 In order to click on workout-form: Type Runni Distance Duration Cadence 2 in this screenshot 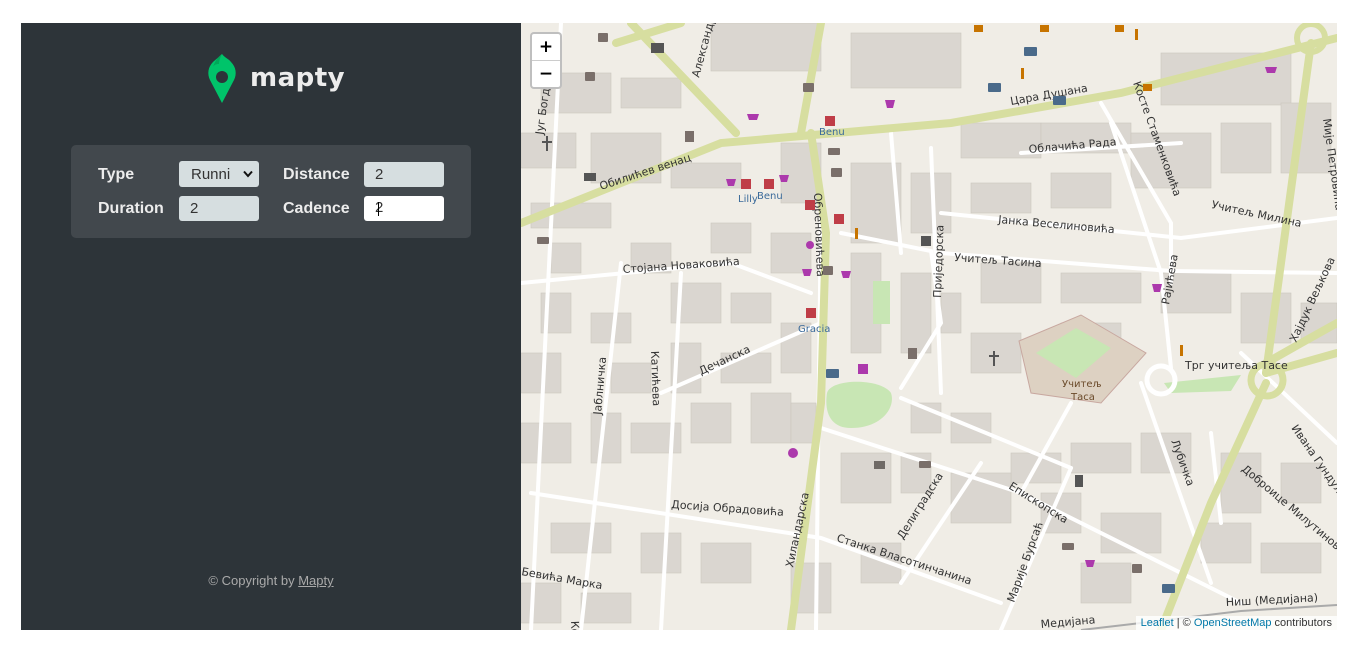, I will do `click(271, 191)`.